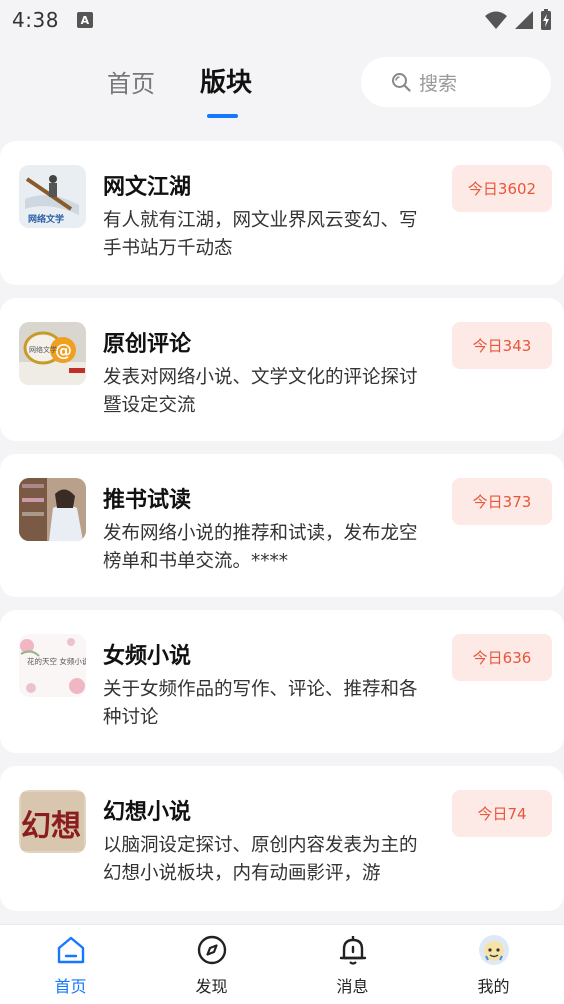  Describe the element at coordinates (260, 859) in the screenshot. I see `forum-description: 以脑洞设定探讨、原创内容发表为主的幻想小说板块，内有动画影评，游` at that location.